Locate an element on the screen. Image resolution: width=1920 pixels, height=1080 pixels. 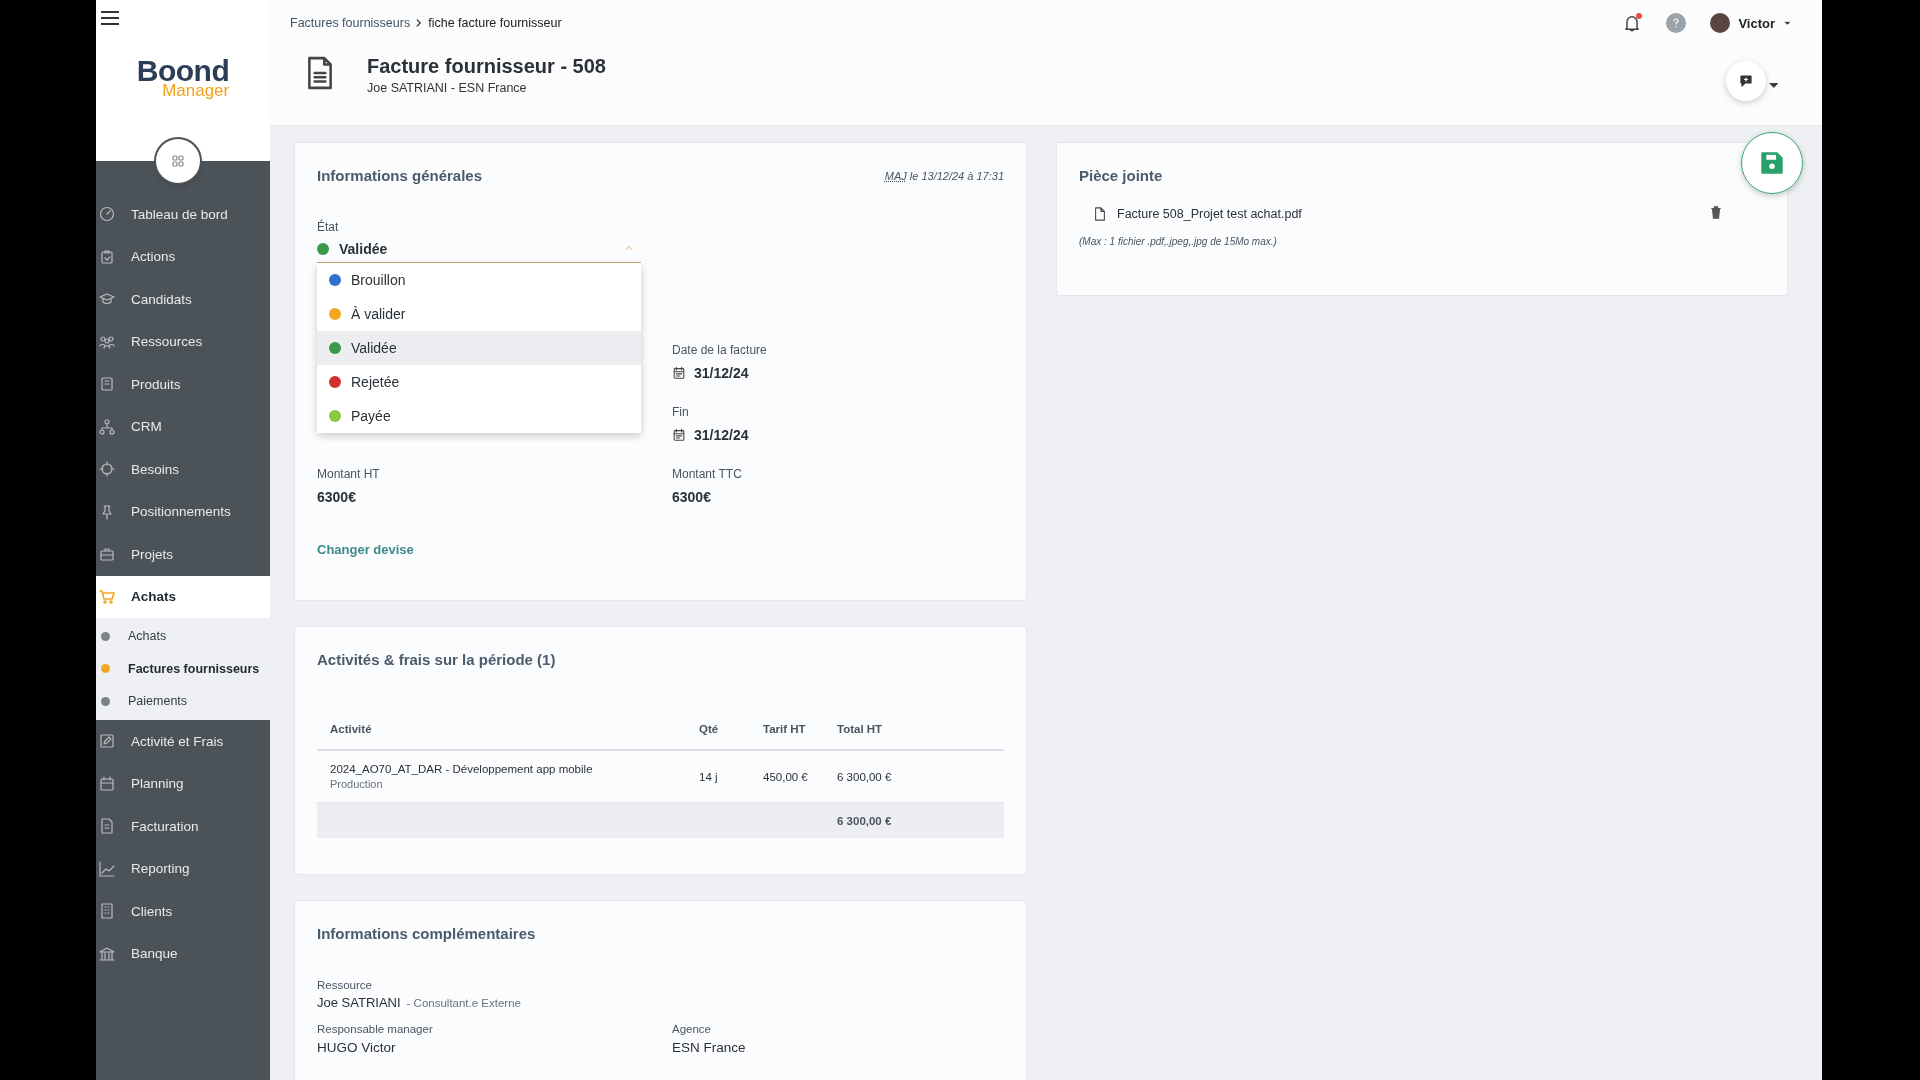
sidebar-item: Activité et Frais is located at coordinates (183, 741).